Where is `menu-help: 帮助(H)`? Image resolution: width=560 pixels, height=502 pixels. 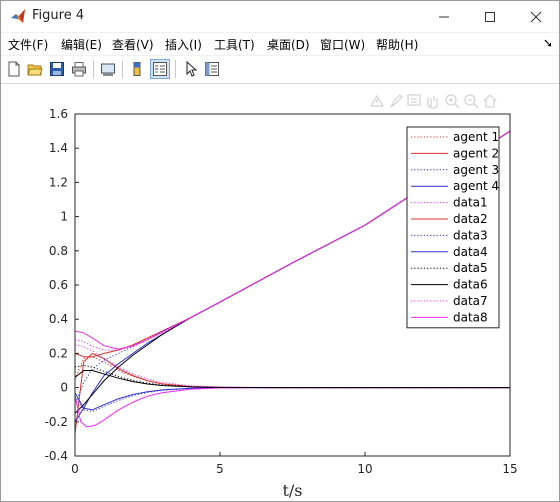
menu-help: 帮助(H) is located at coordinates (397, 44).